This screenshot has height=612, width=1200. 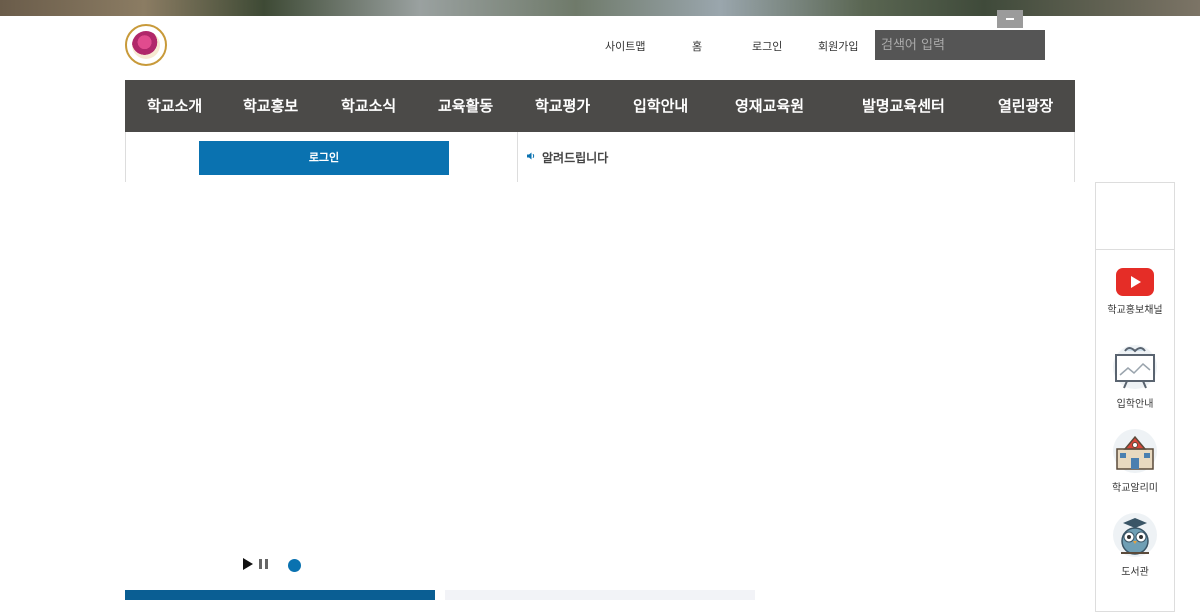 I want to click on quick-item-library: 도서관, so click(x=1135, y=544).